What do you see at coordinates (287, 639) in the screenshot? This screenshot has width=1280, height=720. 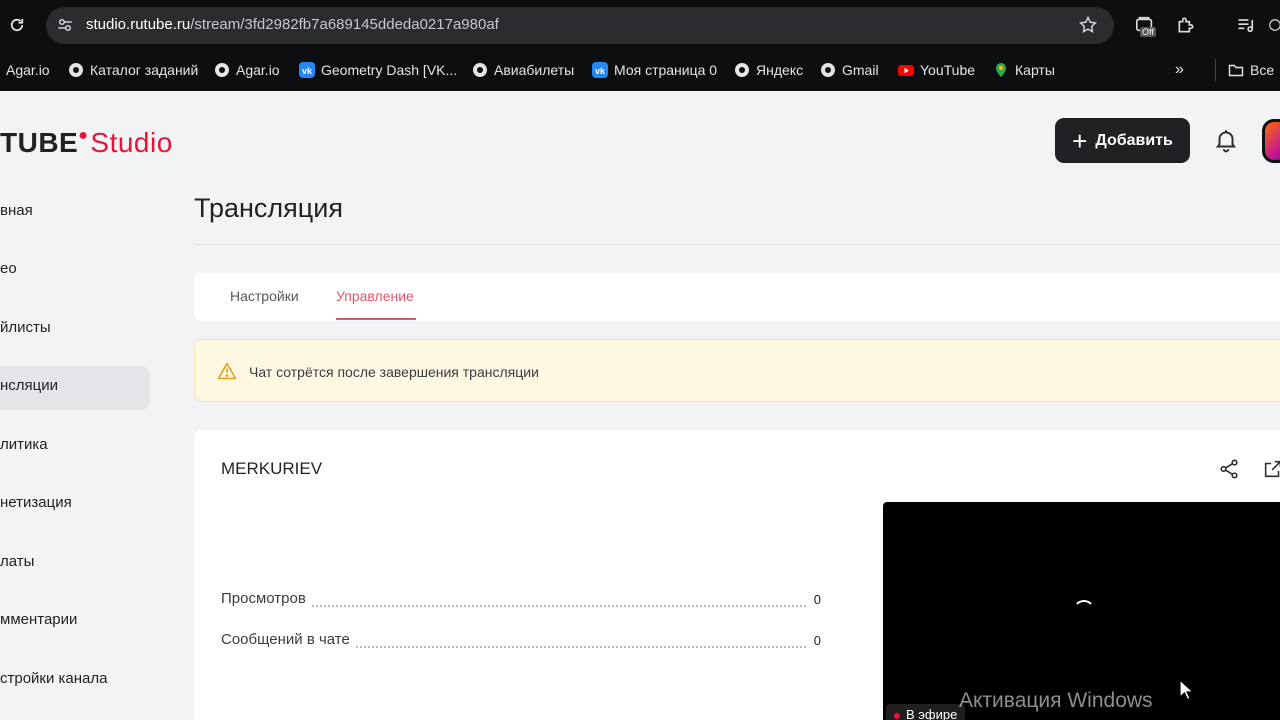 I see `stat-label: Сообщений в чате` at bounding box center [287, 639].